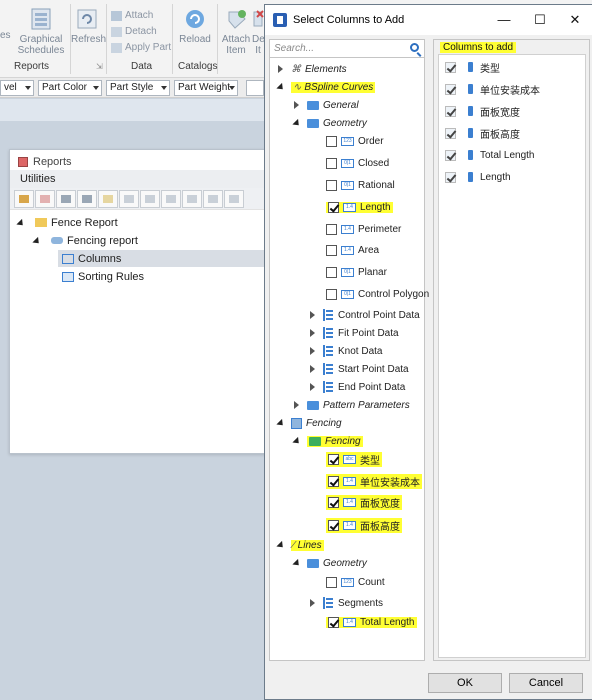  Describe the element at coordinates (356, 272) in the screenshot. I see `tree-item-planar: 0|1 Planar` at that location.